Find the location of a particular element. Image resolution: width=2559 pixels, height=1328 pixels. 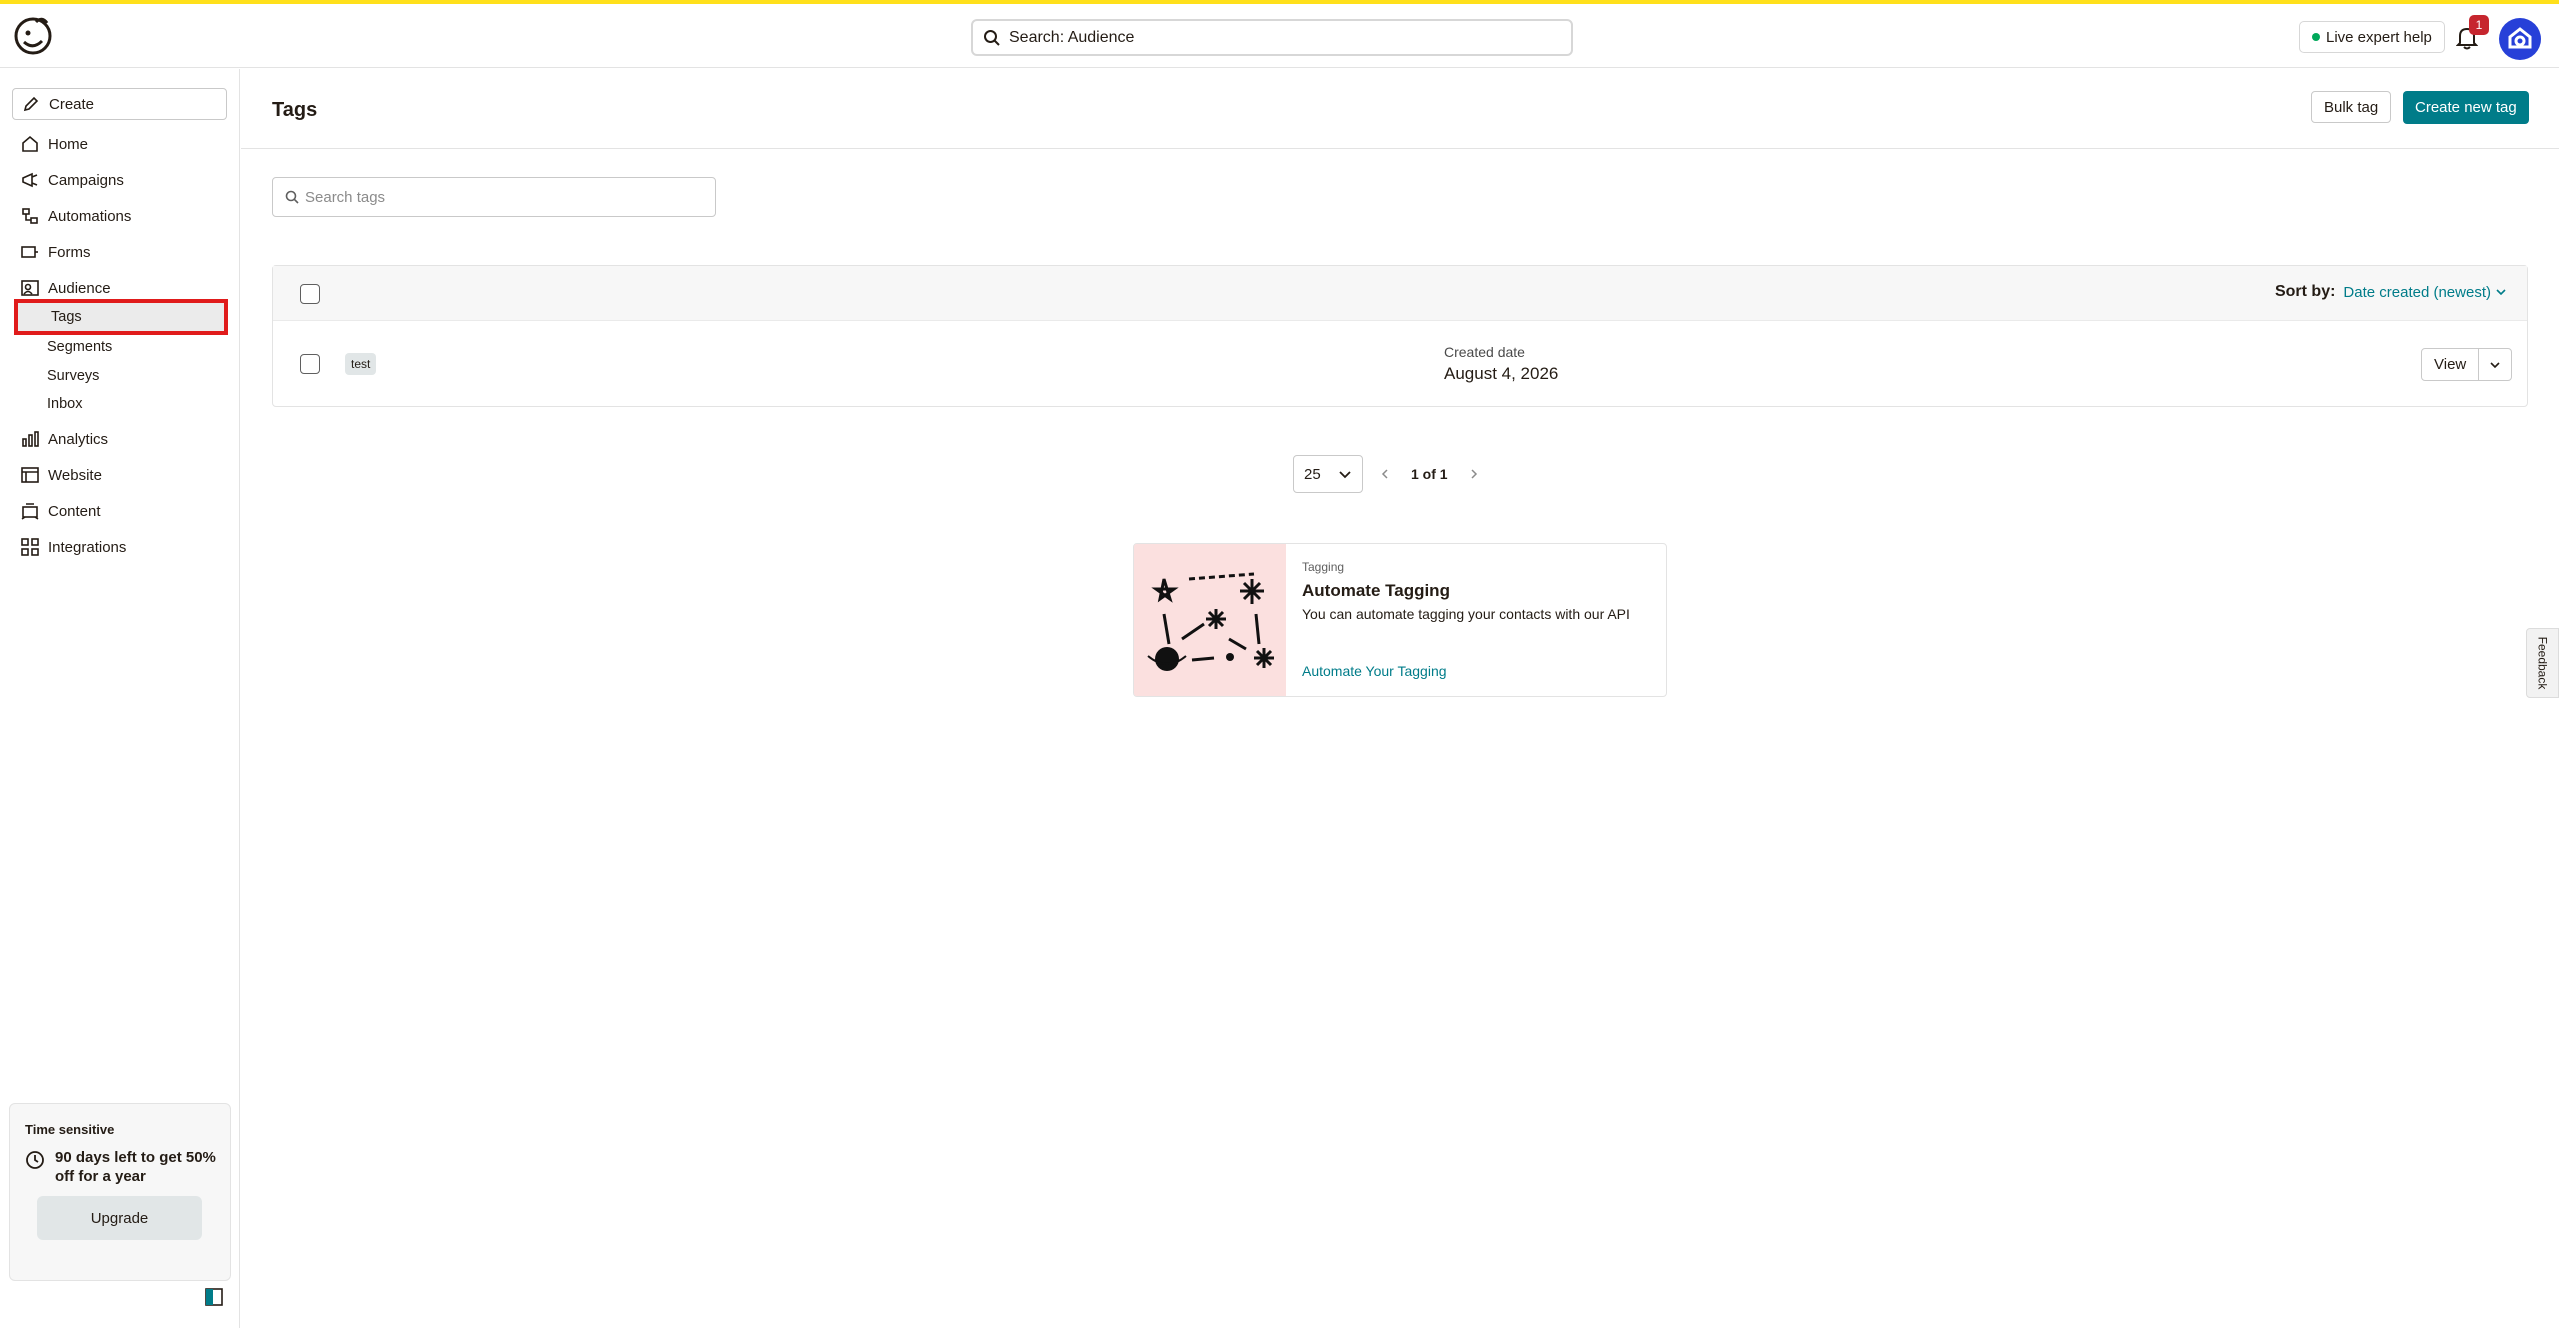

upgrade-button: Upgrade is located at coordinates (119, 1218).